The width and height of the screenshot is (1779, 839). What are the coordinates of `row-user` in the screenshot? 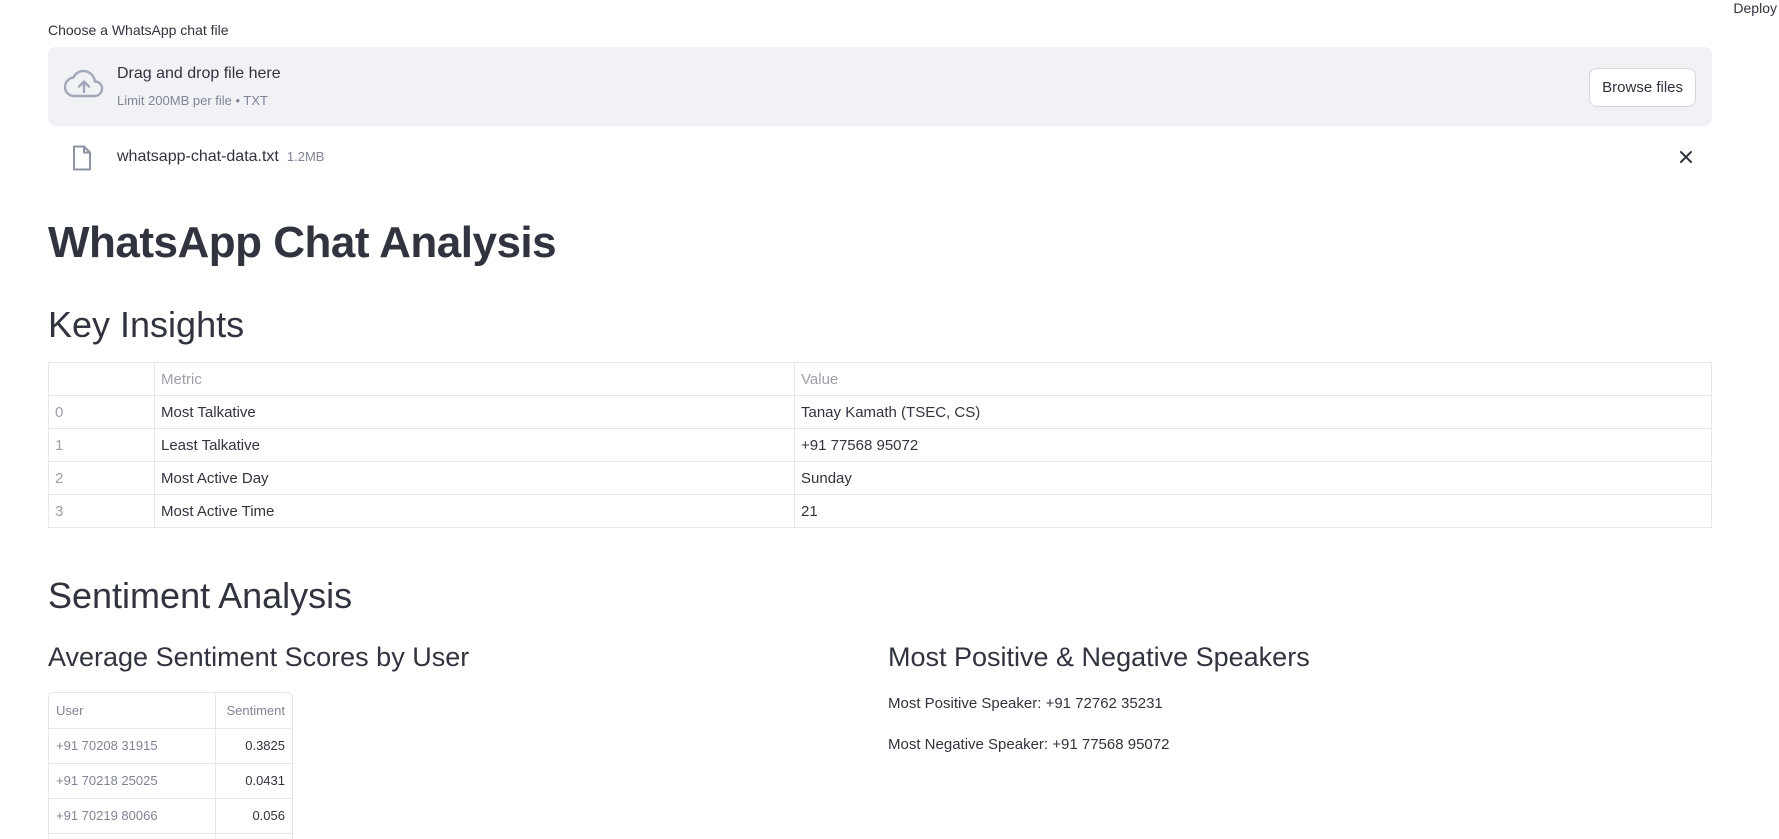 It's located at (132, 836).